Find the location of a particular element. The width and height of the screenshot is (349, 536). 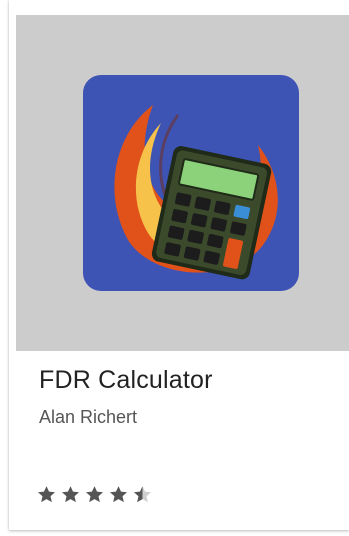

app-developer: Alan Richert is located at coordinates (88, 417).